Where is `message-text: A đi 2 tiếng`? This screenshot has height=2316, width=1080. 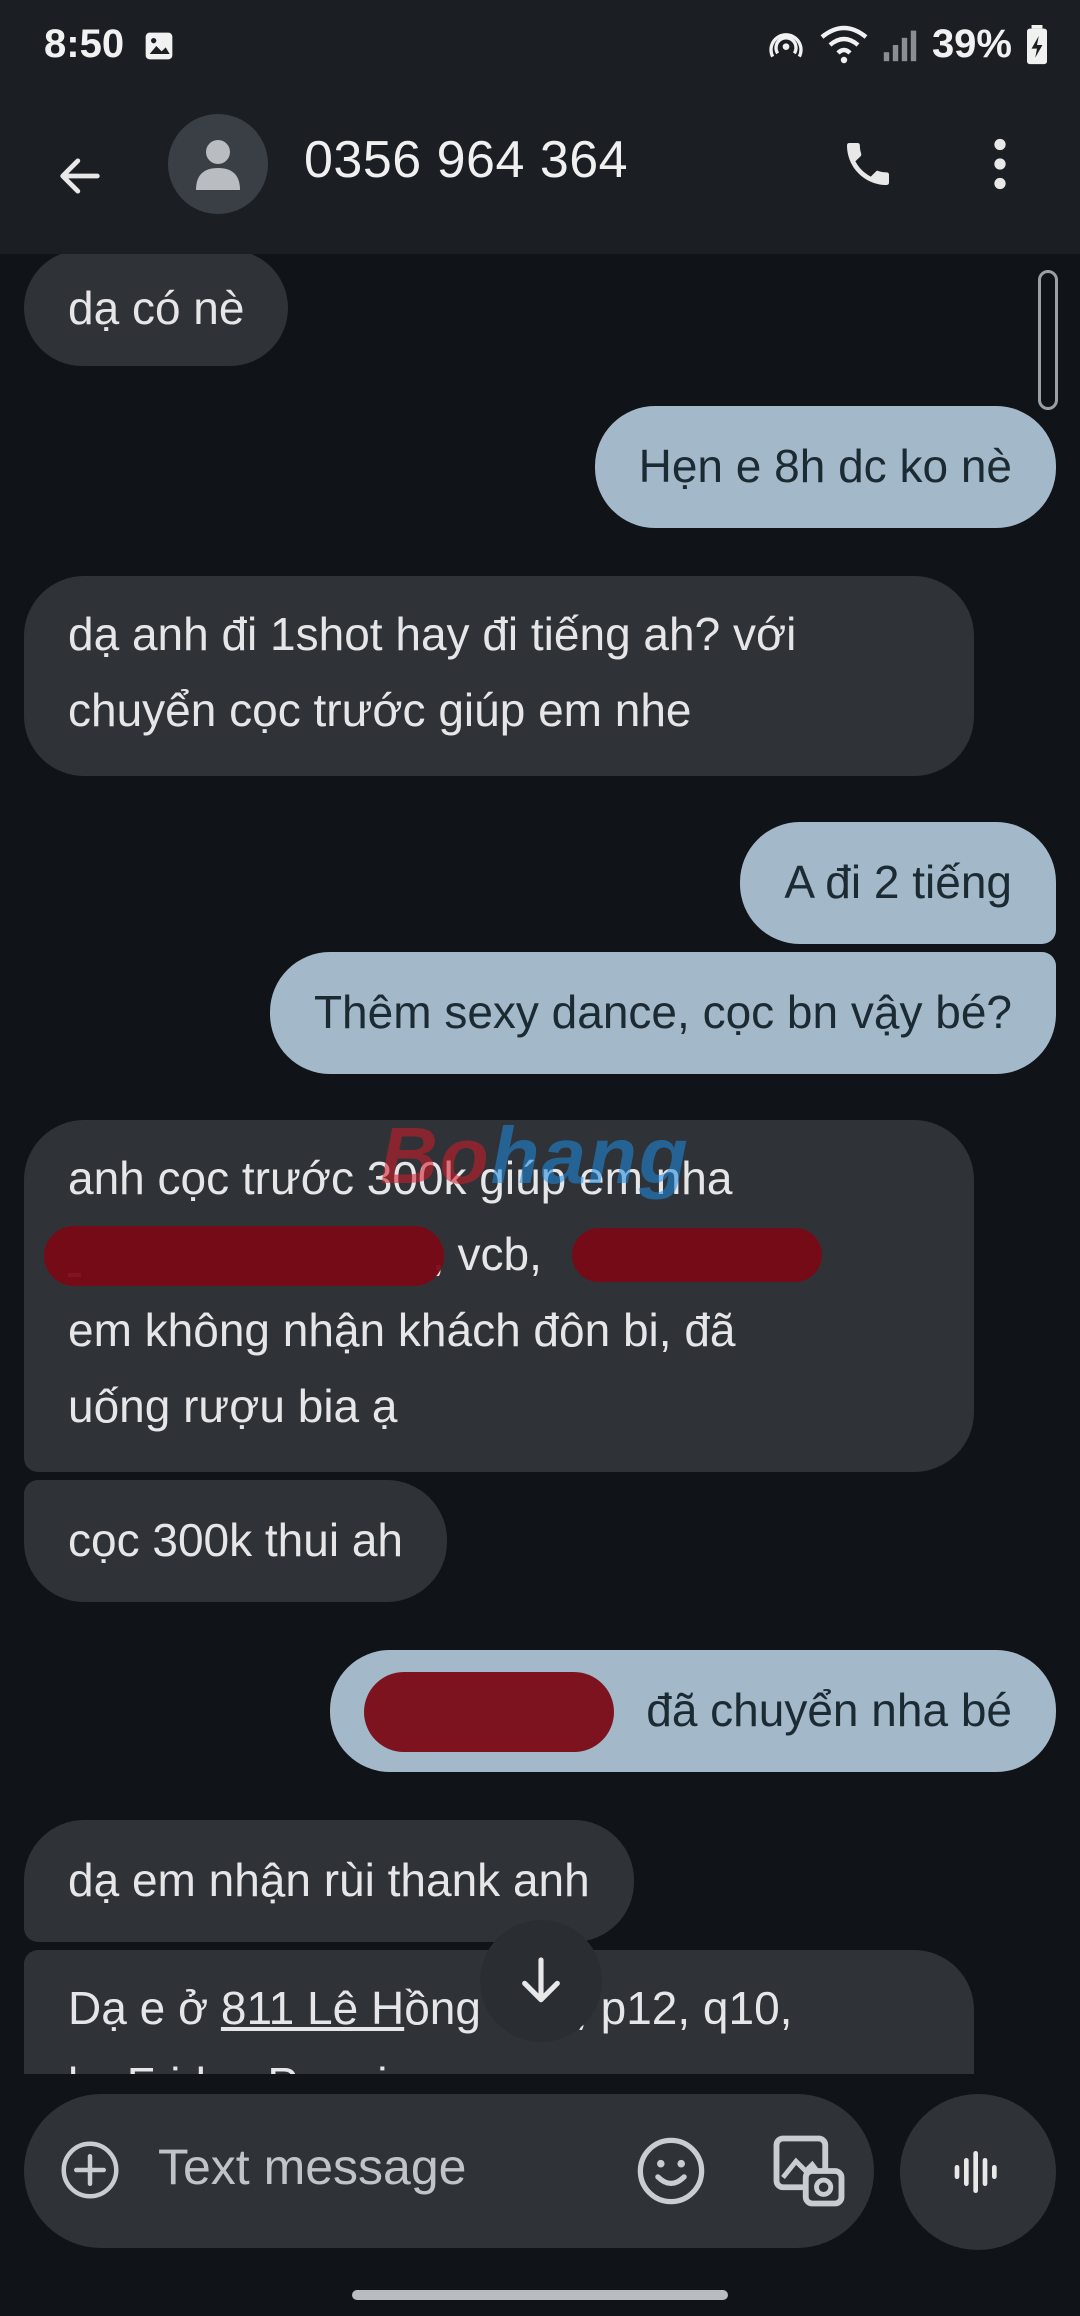
message-text: A đi 2 tiếng is located at coordinates (898, 882).